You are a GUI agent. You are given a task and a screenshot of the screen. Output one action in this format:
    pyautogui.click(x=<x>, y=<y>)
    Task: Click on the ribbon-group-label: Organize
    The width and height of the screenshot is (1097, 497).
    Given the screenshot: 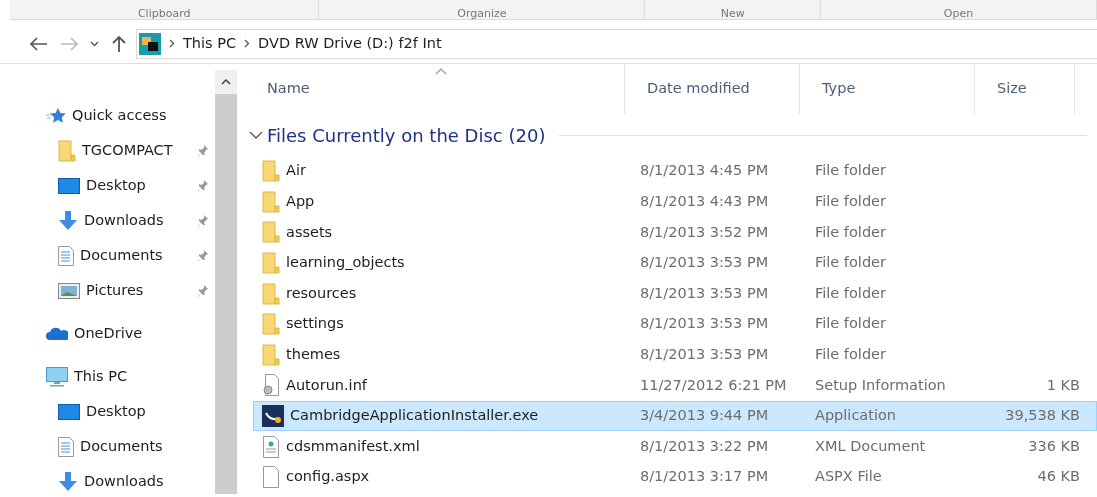 What is the action you would take?
    pyautogui.click(x=482, y=9)
    